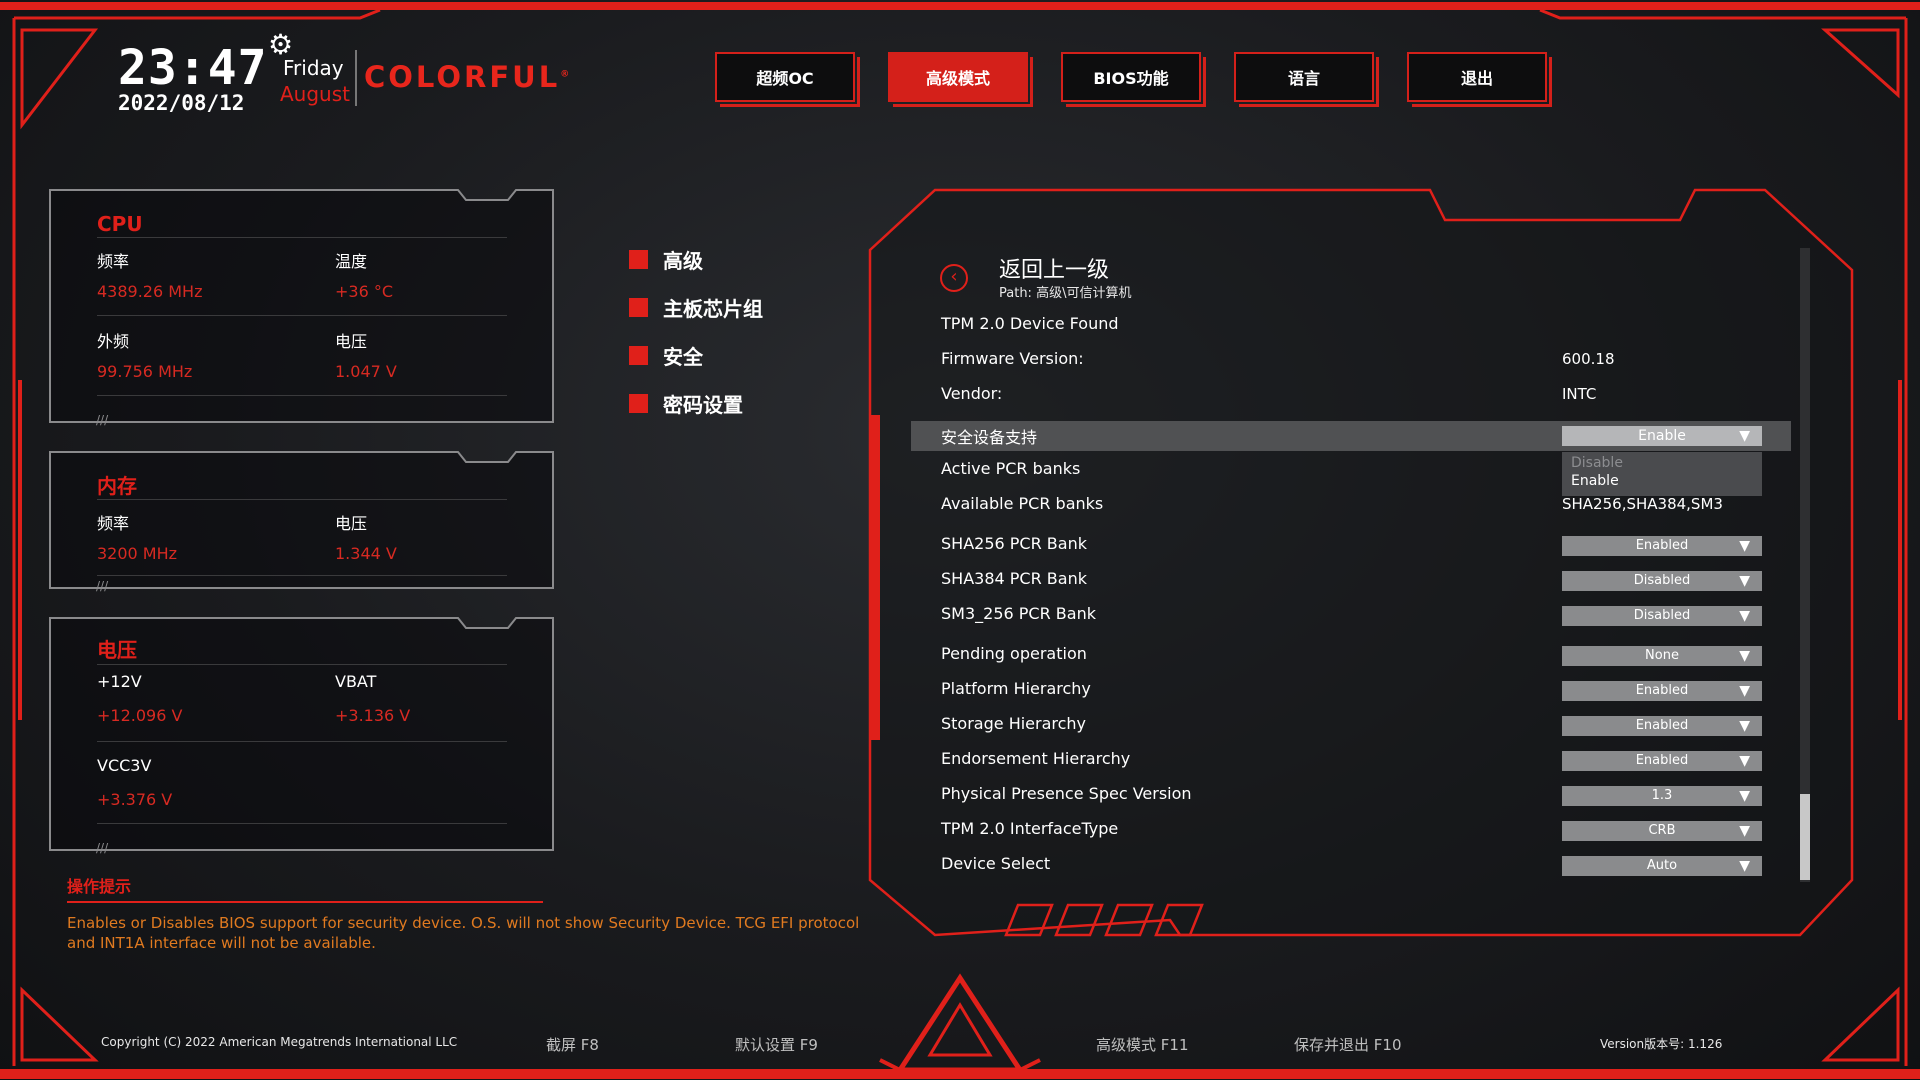 The height and width of the screenshot is (1080, 1920). Describe the element at coordinates (117, 486) in the screenshot. I see `memory-title: 内存` at that location.